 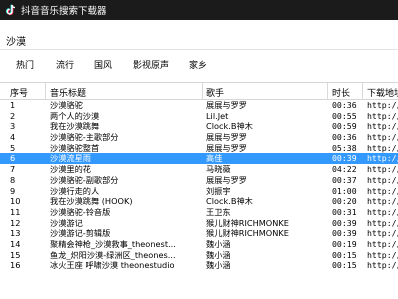 What do you see at coordinates (226, 147) in the screenshot?
I see `row-artist: 展展与罗罗` at bounding box center [226, 147].